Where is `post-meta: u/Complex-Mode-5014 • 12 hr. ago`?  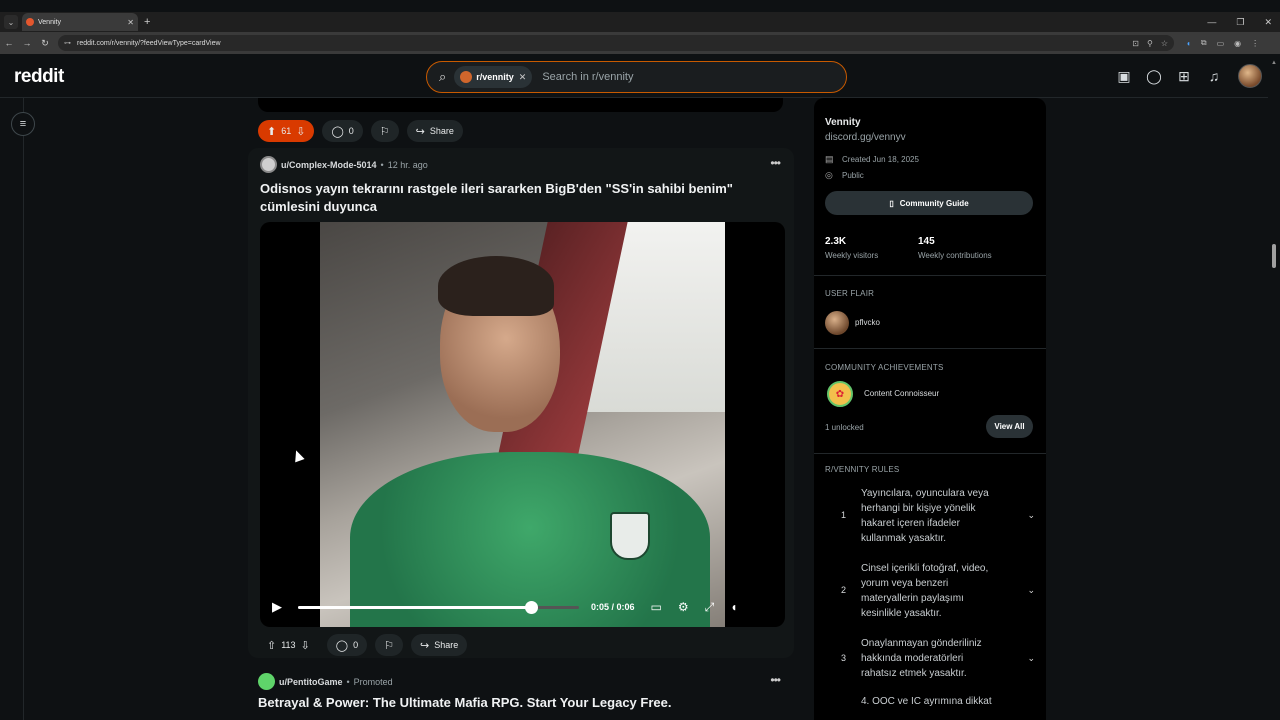
post-meta: u/Complex-Mode-5014 • 12 hr. ago is located at coordinates (344, 164).